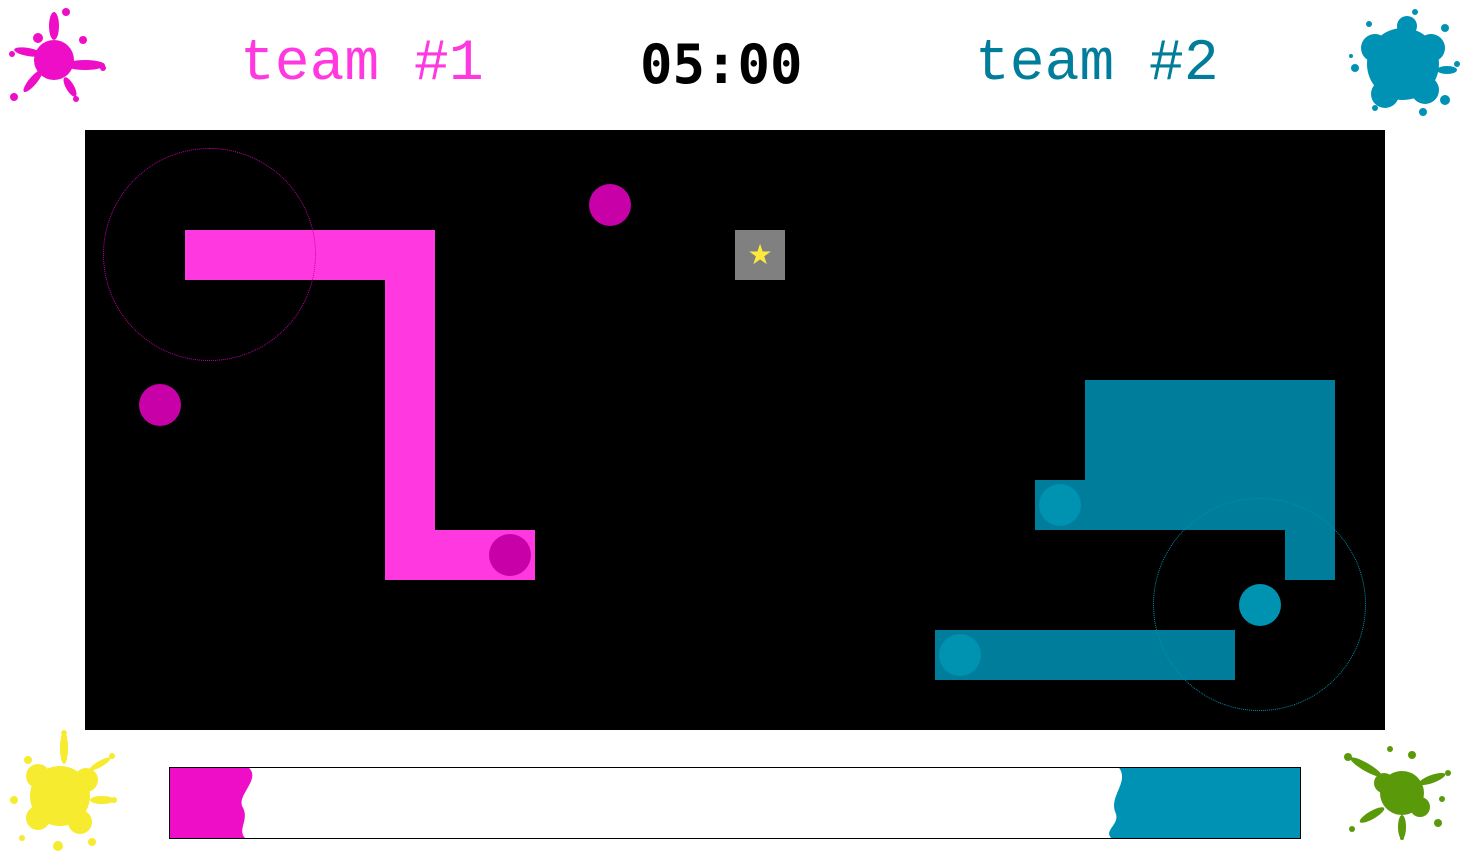  What do you see at coordinates (58, 55) in the screenshot?
I see `splat-magenta-icon` at bounding box center [58, 55].